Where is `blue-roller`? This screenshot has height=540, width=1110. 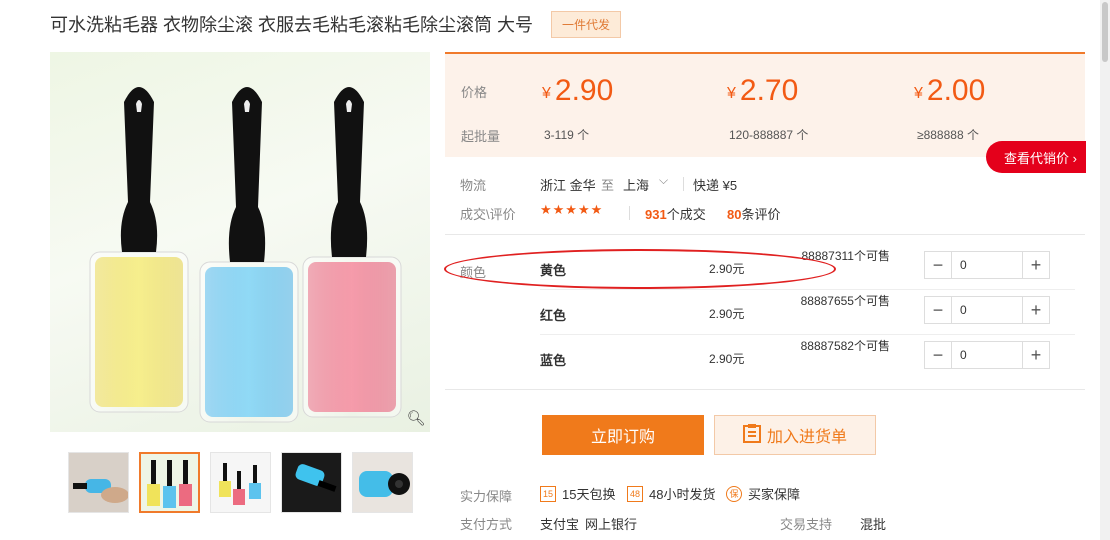 blue-roller is located at coordinates (249, 255).